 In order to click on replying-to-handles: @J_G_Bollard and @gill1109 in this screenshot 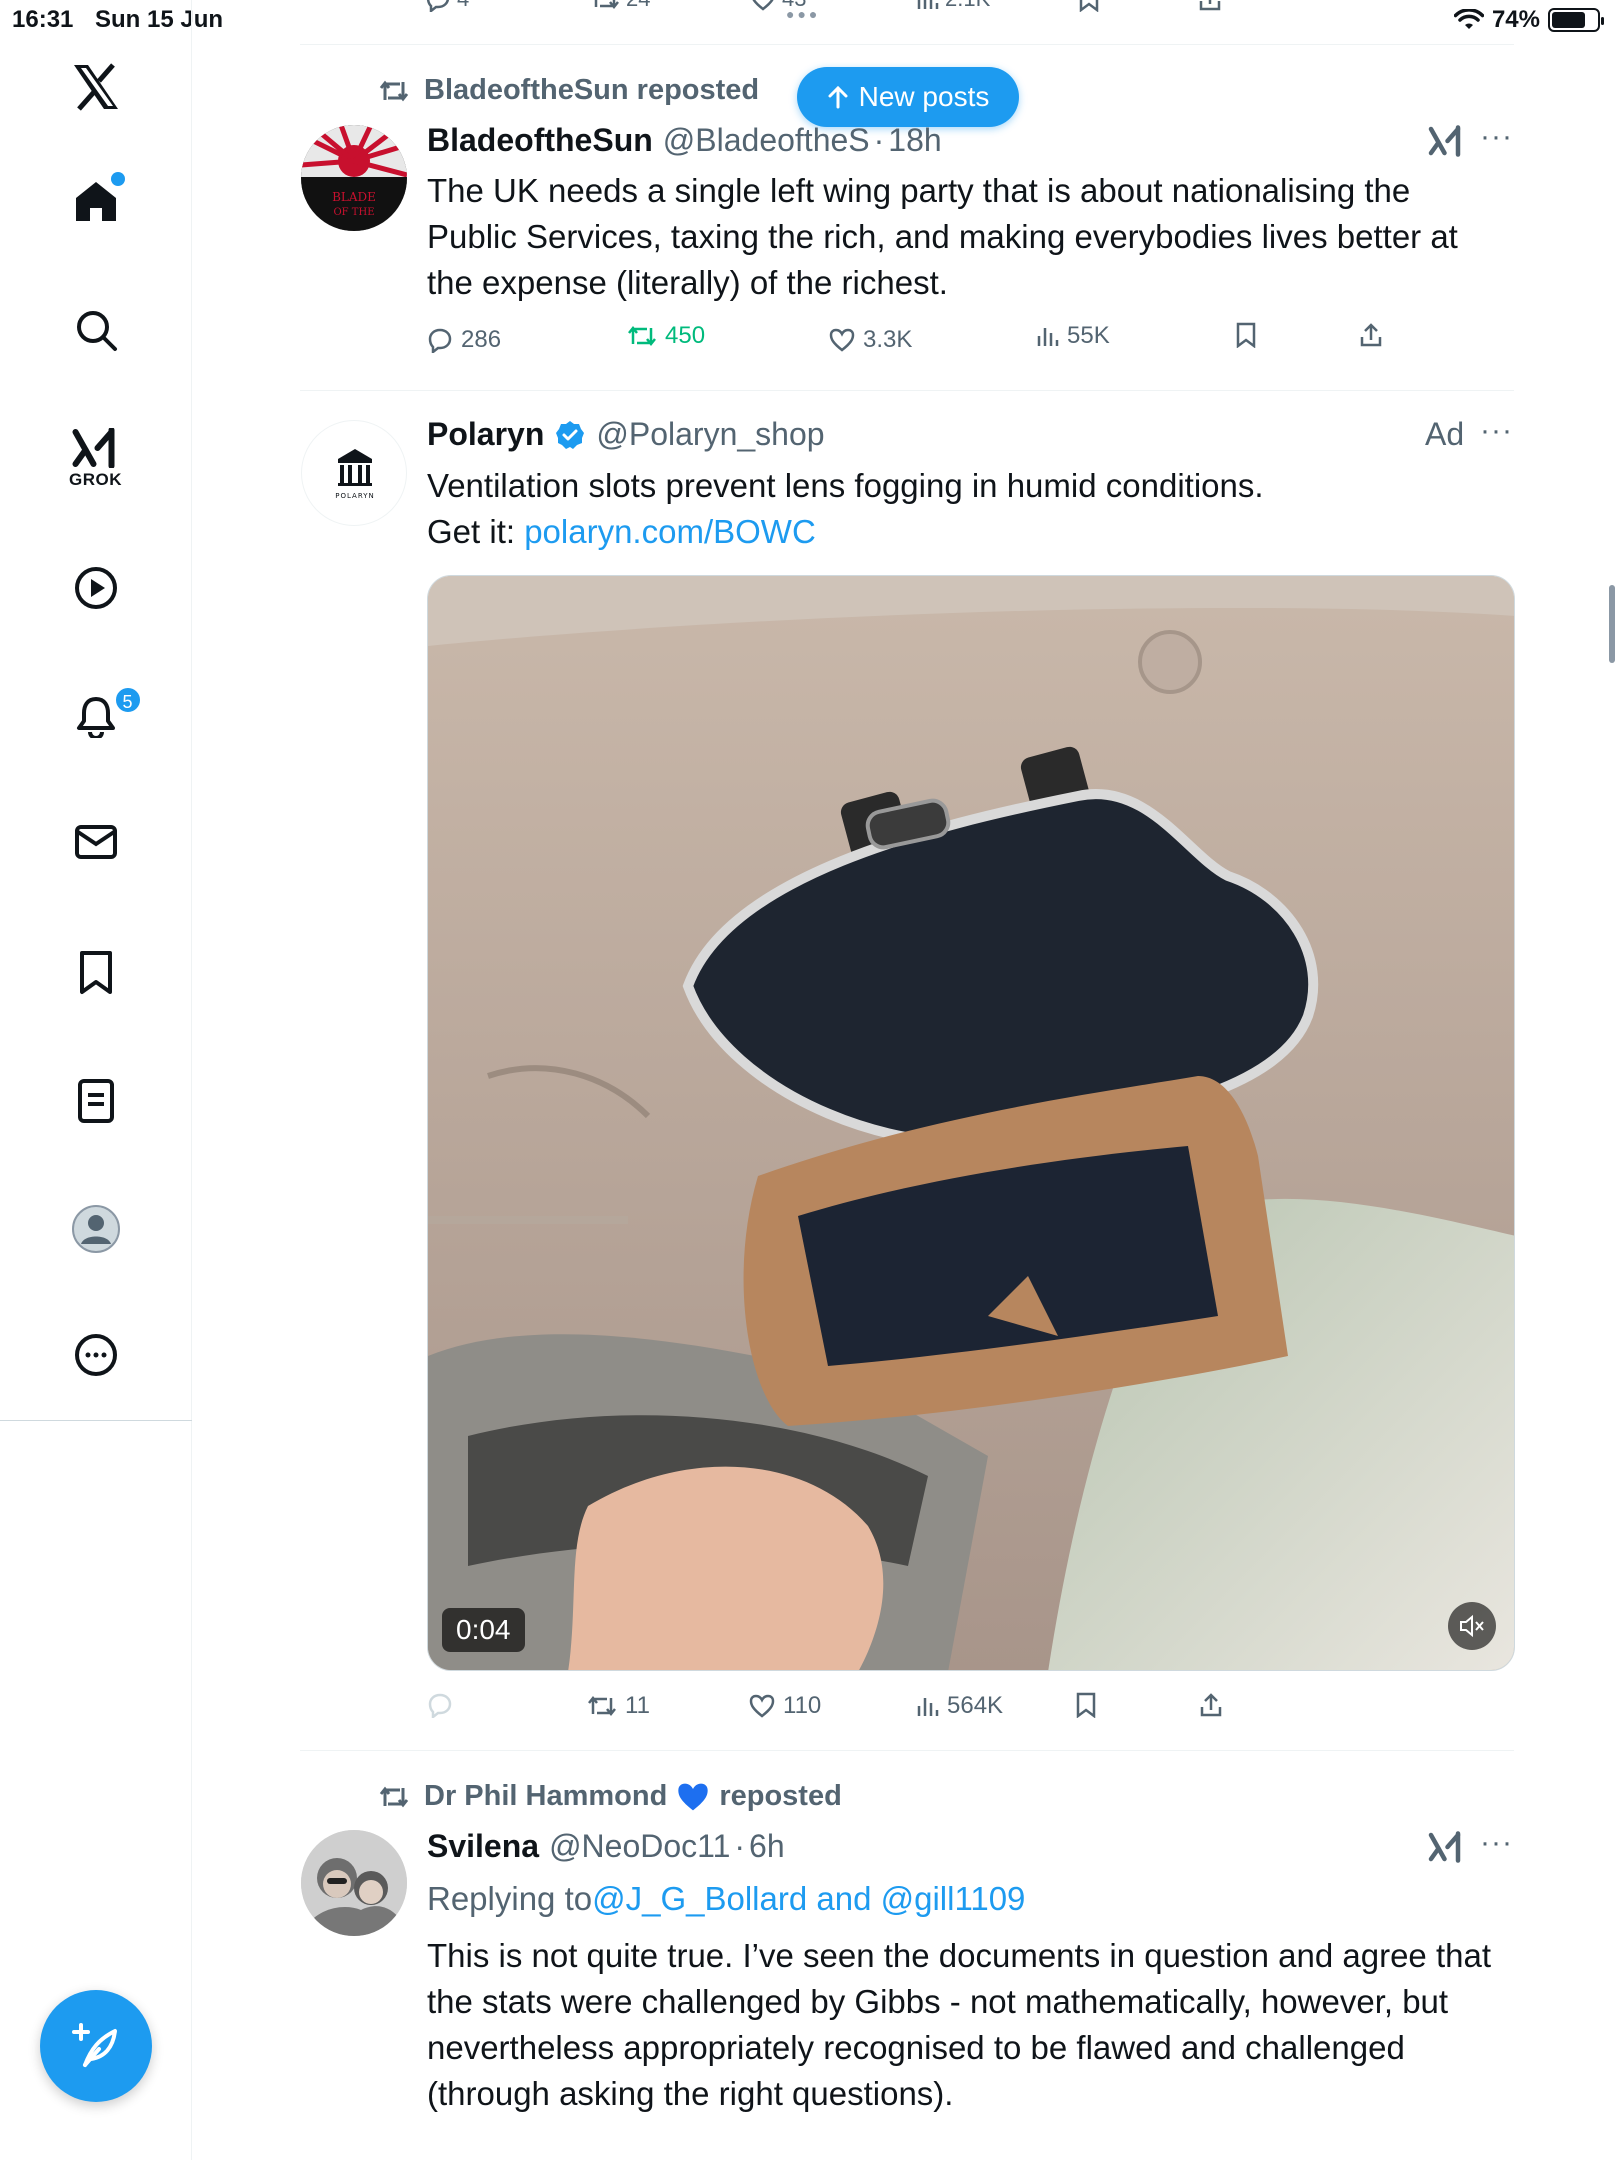, I will do `click(808, 1899)`.